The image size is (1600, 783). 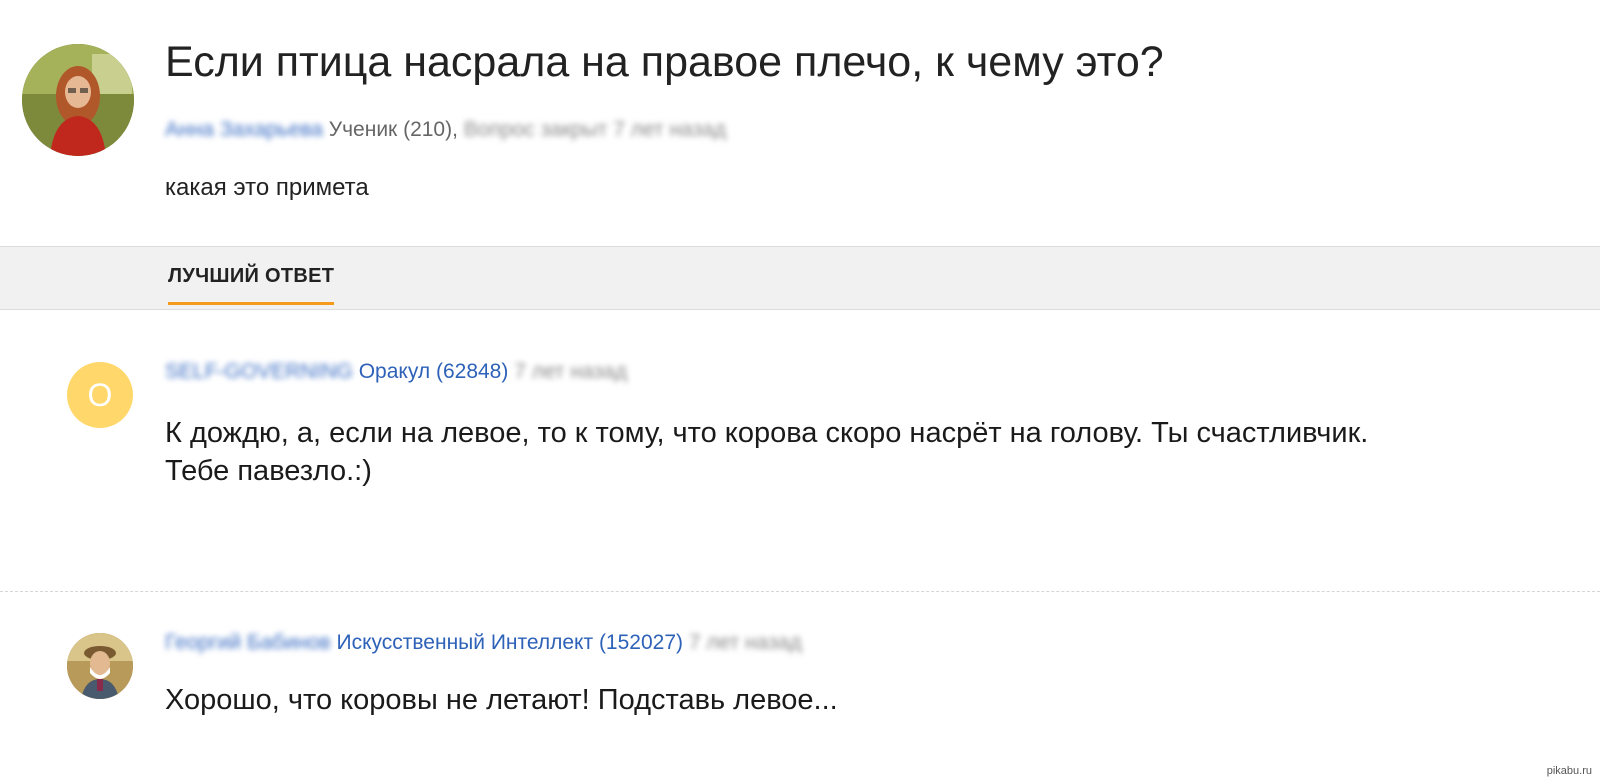 What do you see at coordinates (268, 471) in the screenshot?
I see `answer-text-line: Тебе павезло.:)` at bounding box center [268, 471].